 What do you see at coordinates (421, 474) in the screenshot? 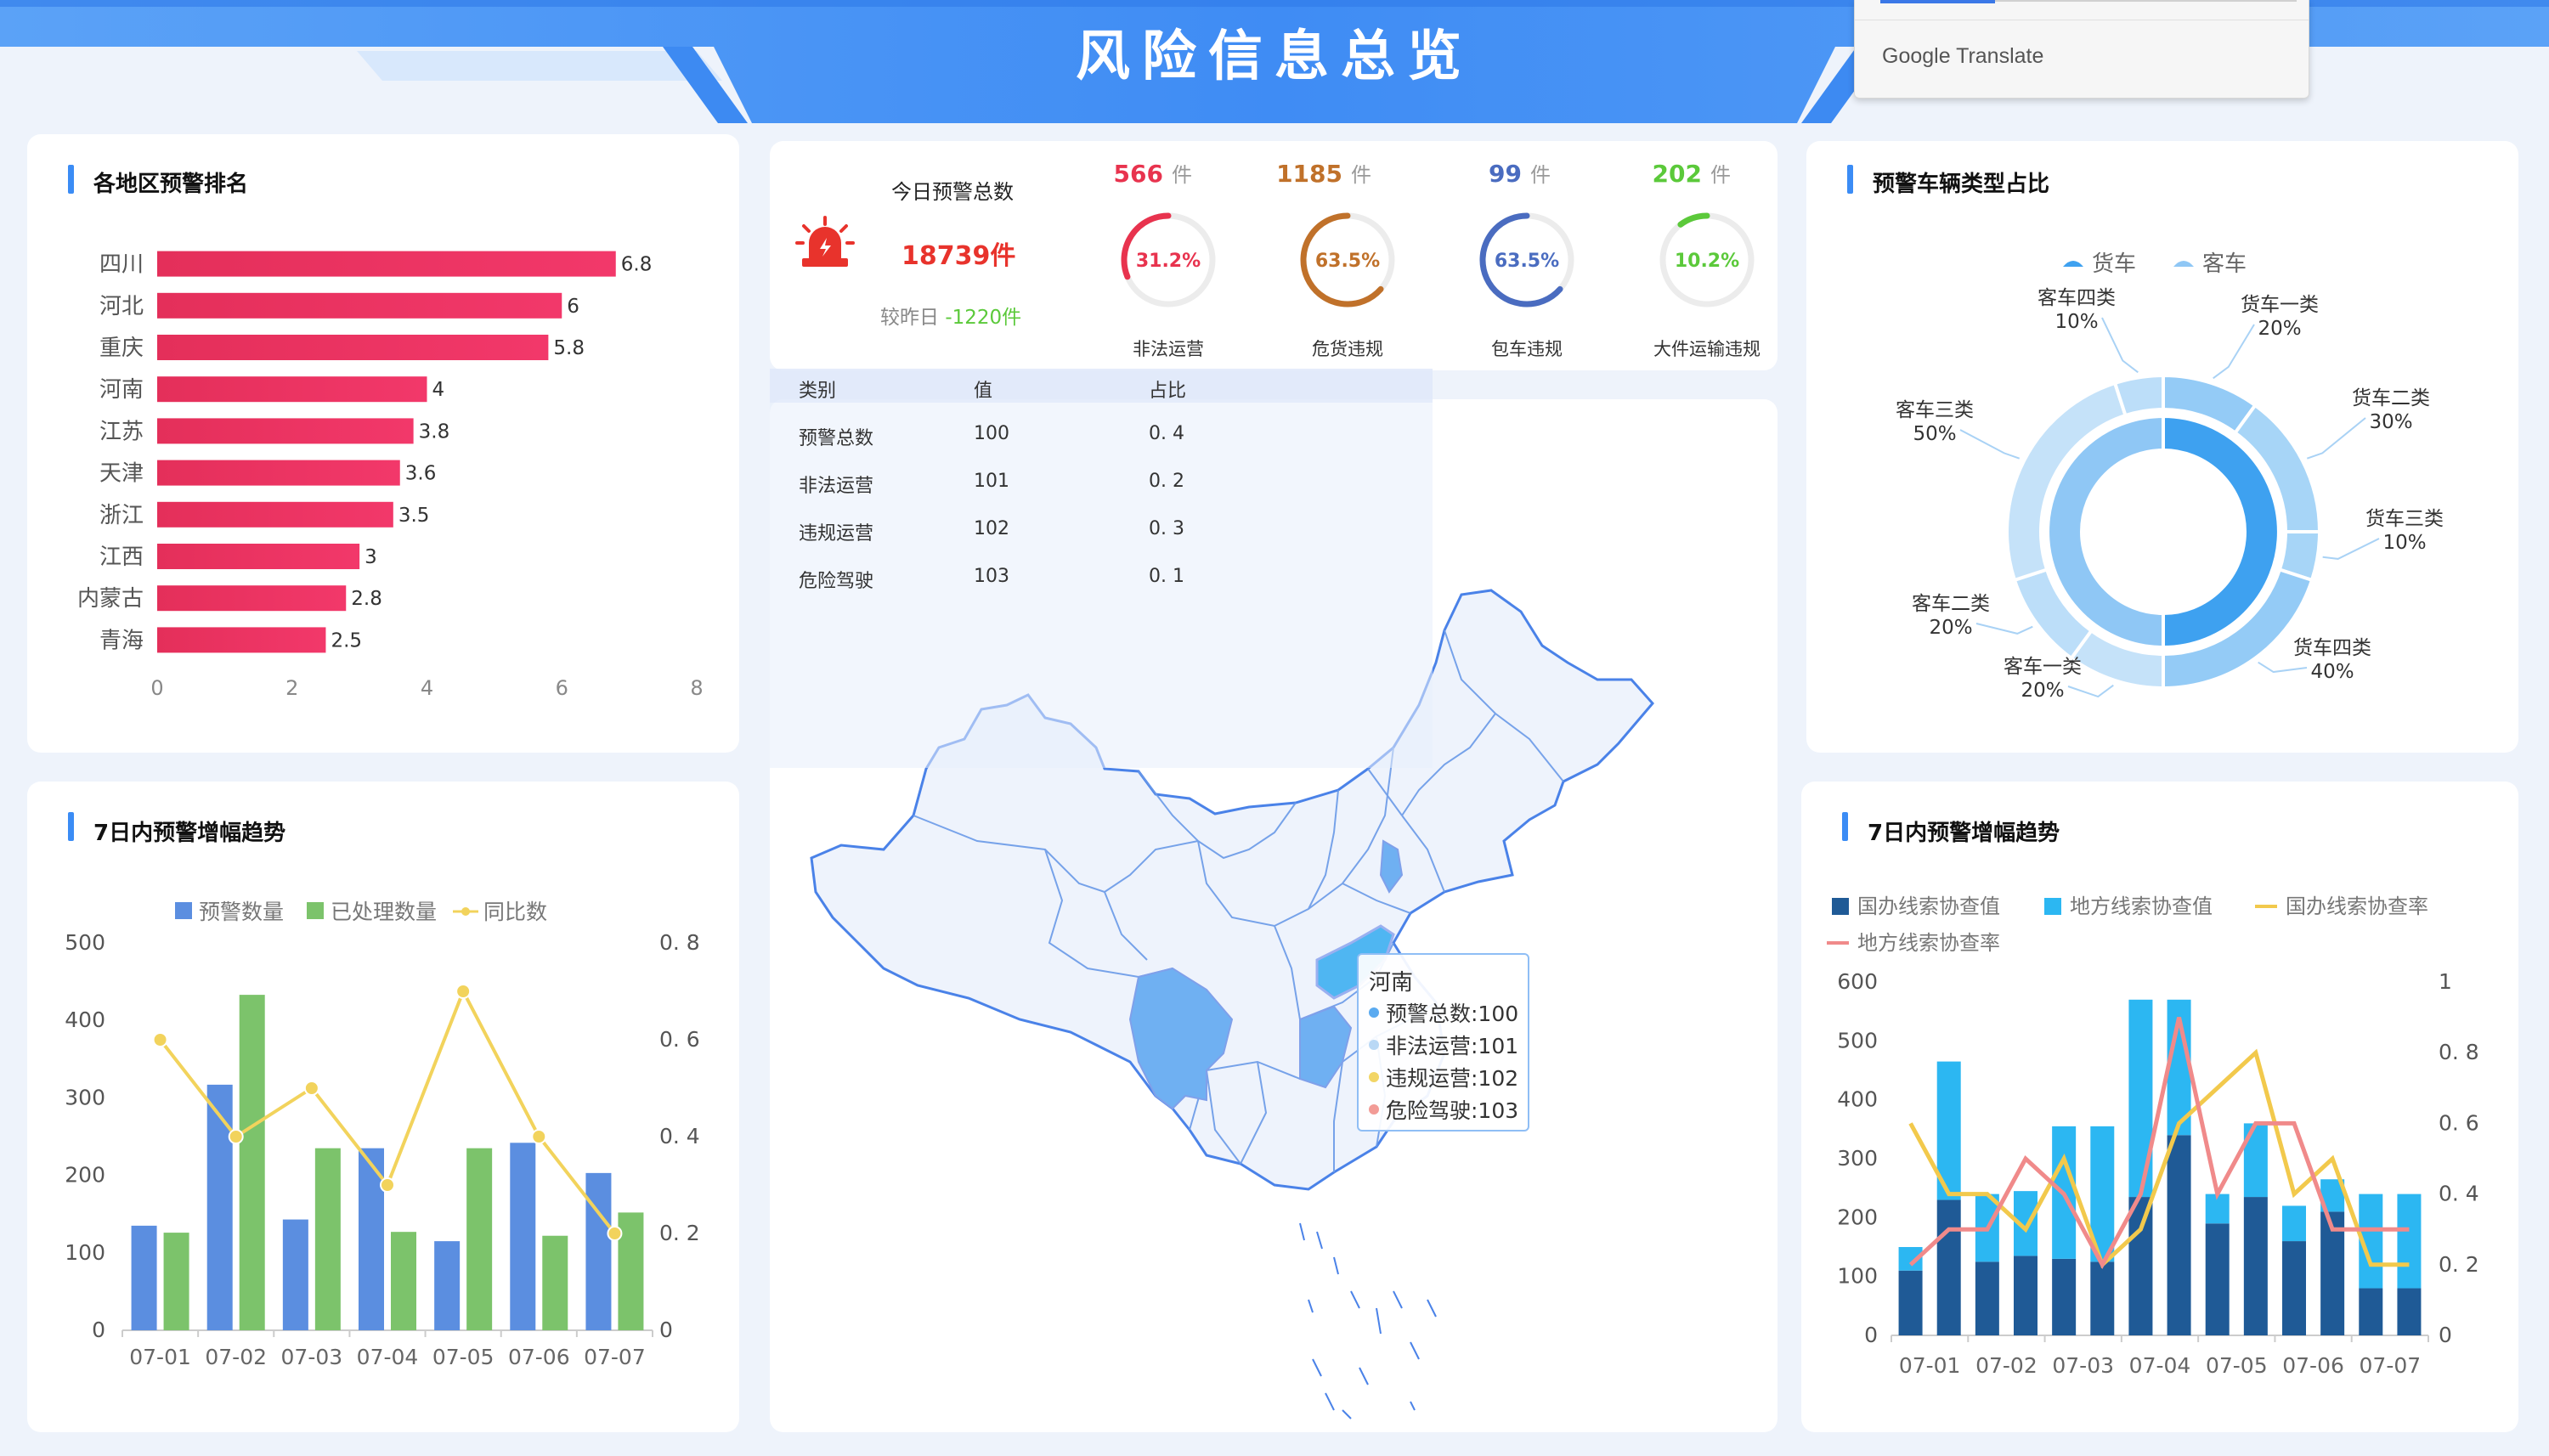
I see `bar-value-label: 3.6` at bounding box center [421, 474].